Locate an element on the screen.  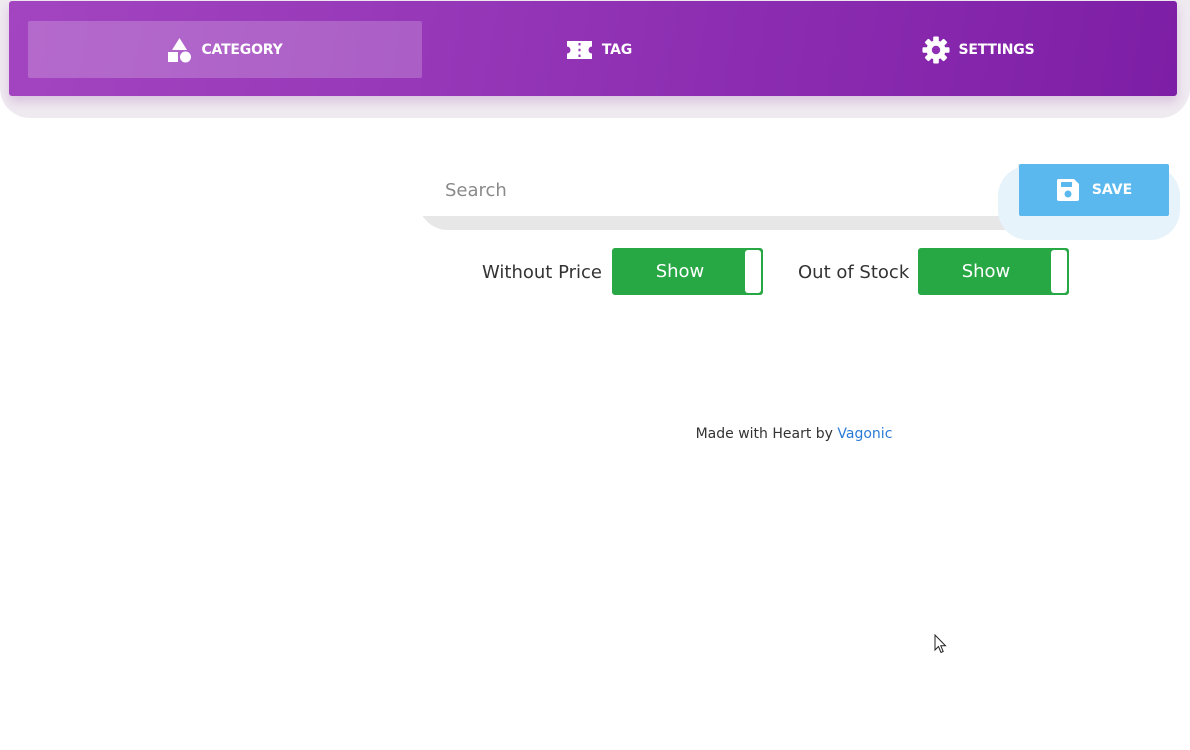
footer-link-vagonic: Vagonic is located at coordinates (864, 434).